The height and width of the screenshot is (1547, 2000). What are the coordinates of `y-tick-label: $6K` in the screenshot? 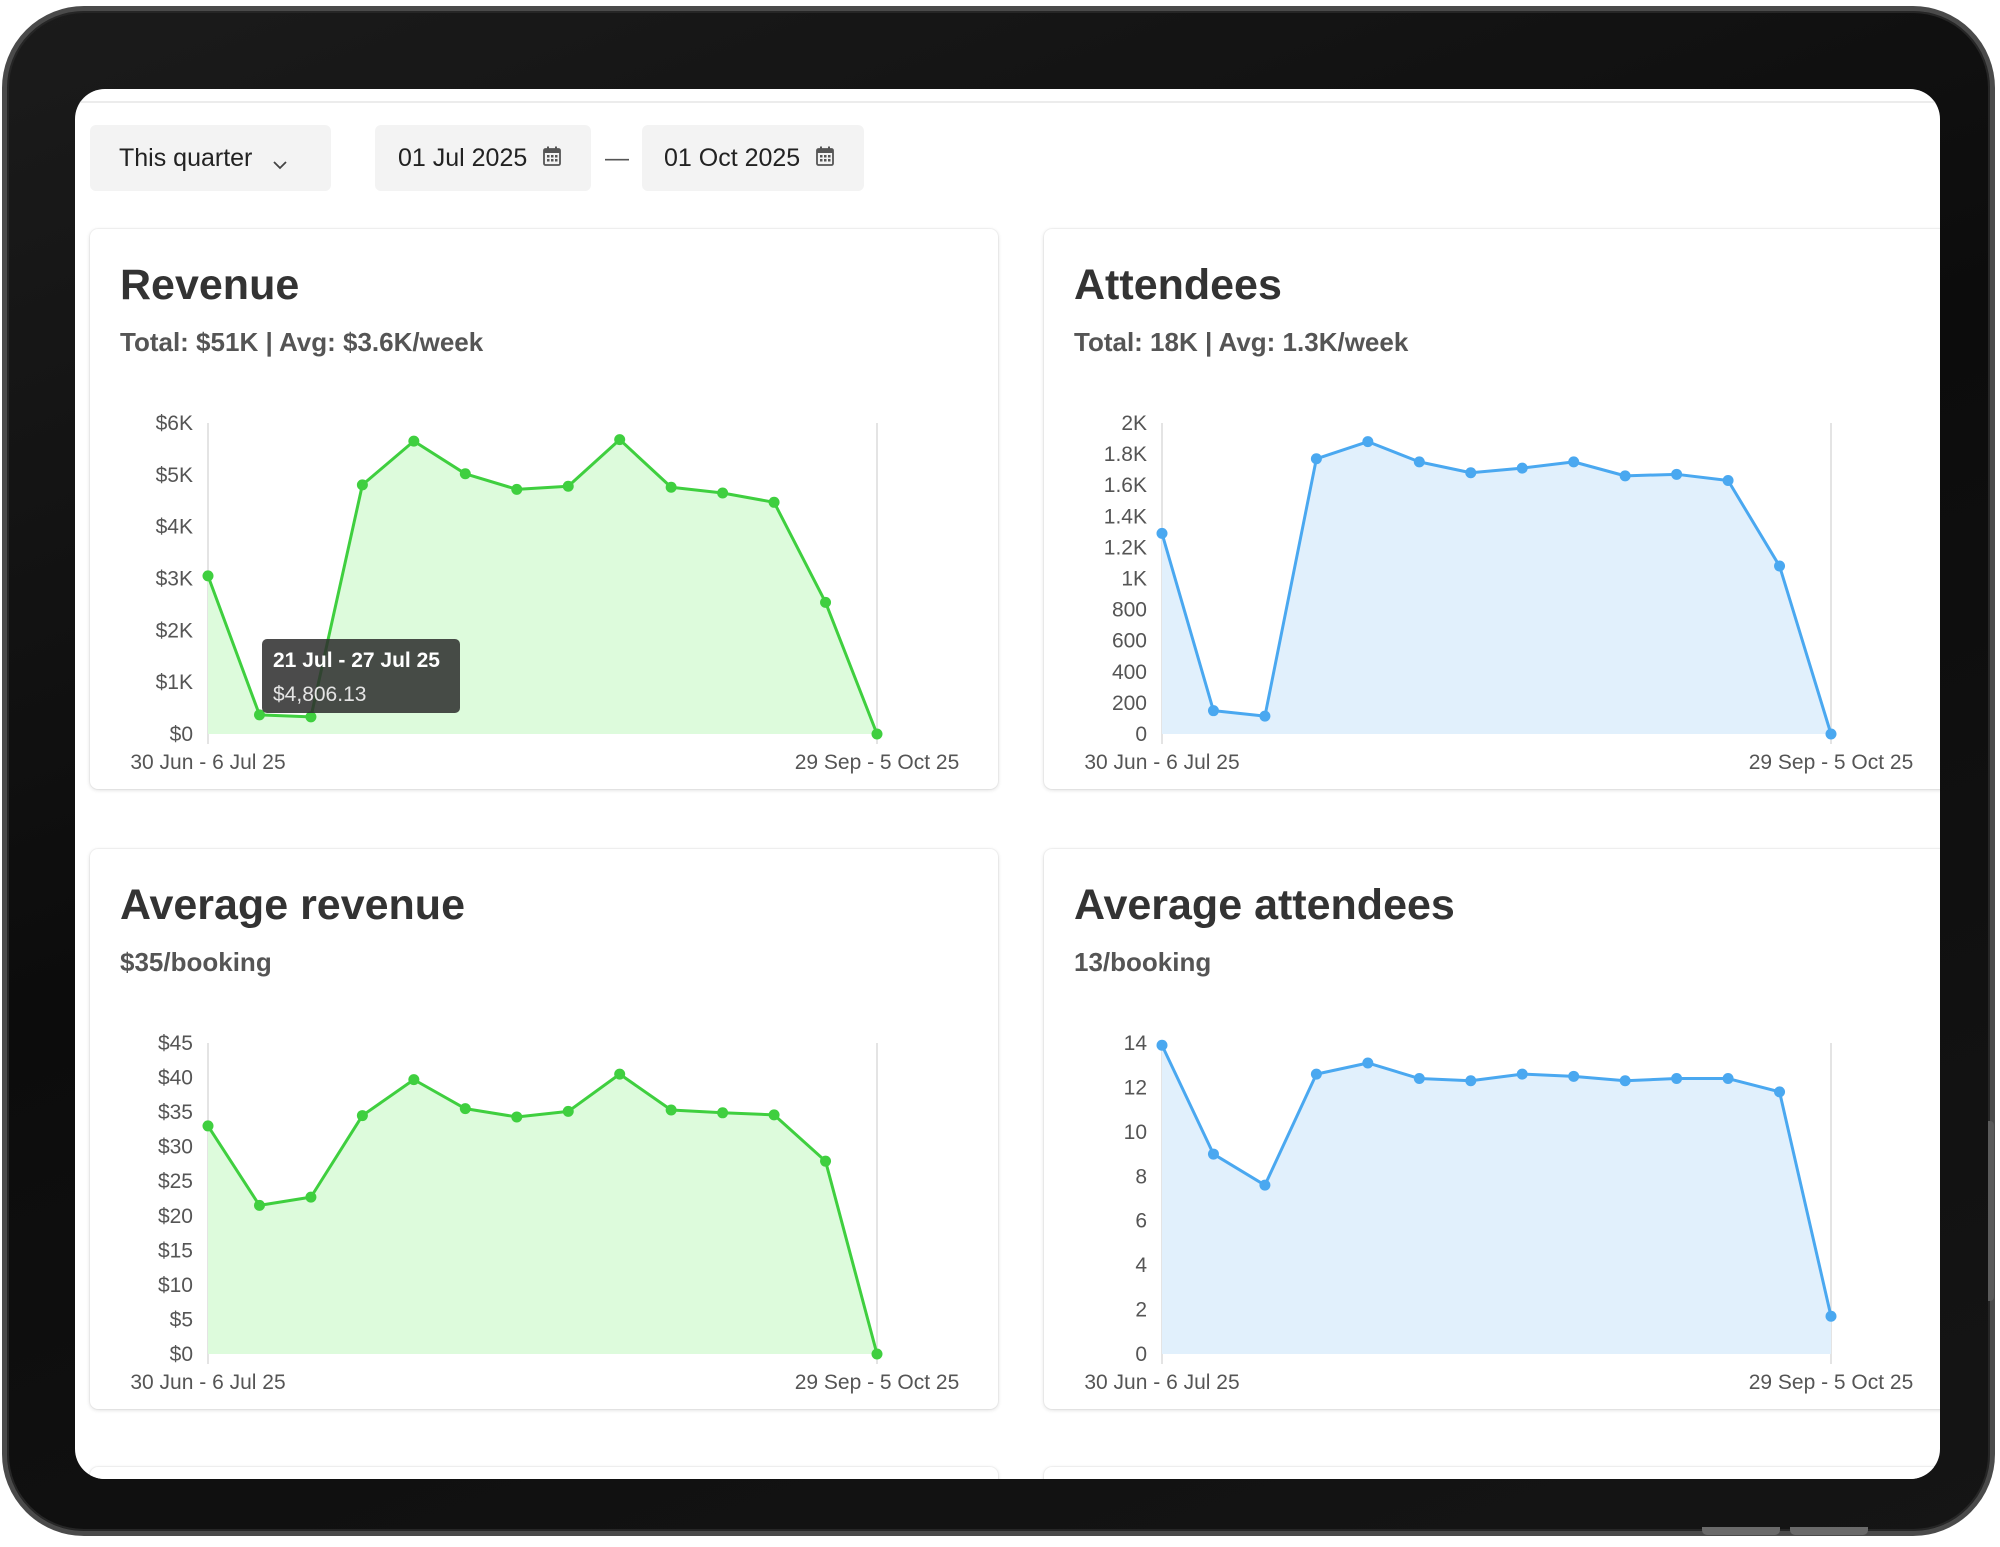 It's located at (174, 423).